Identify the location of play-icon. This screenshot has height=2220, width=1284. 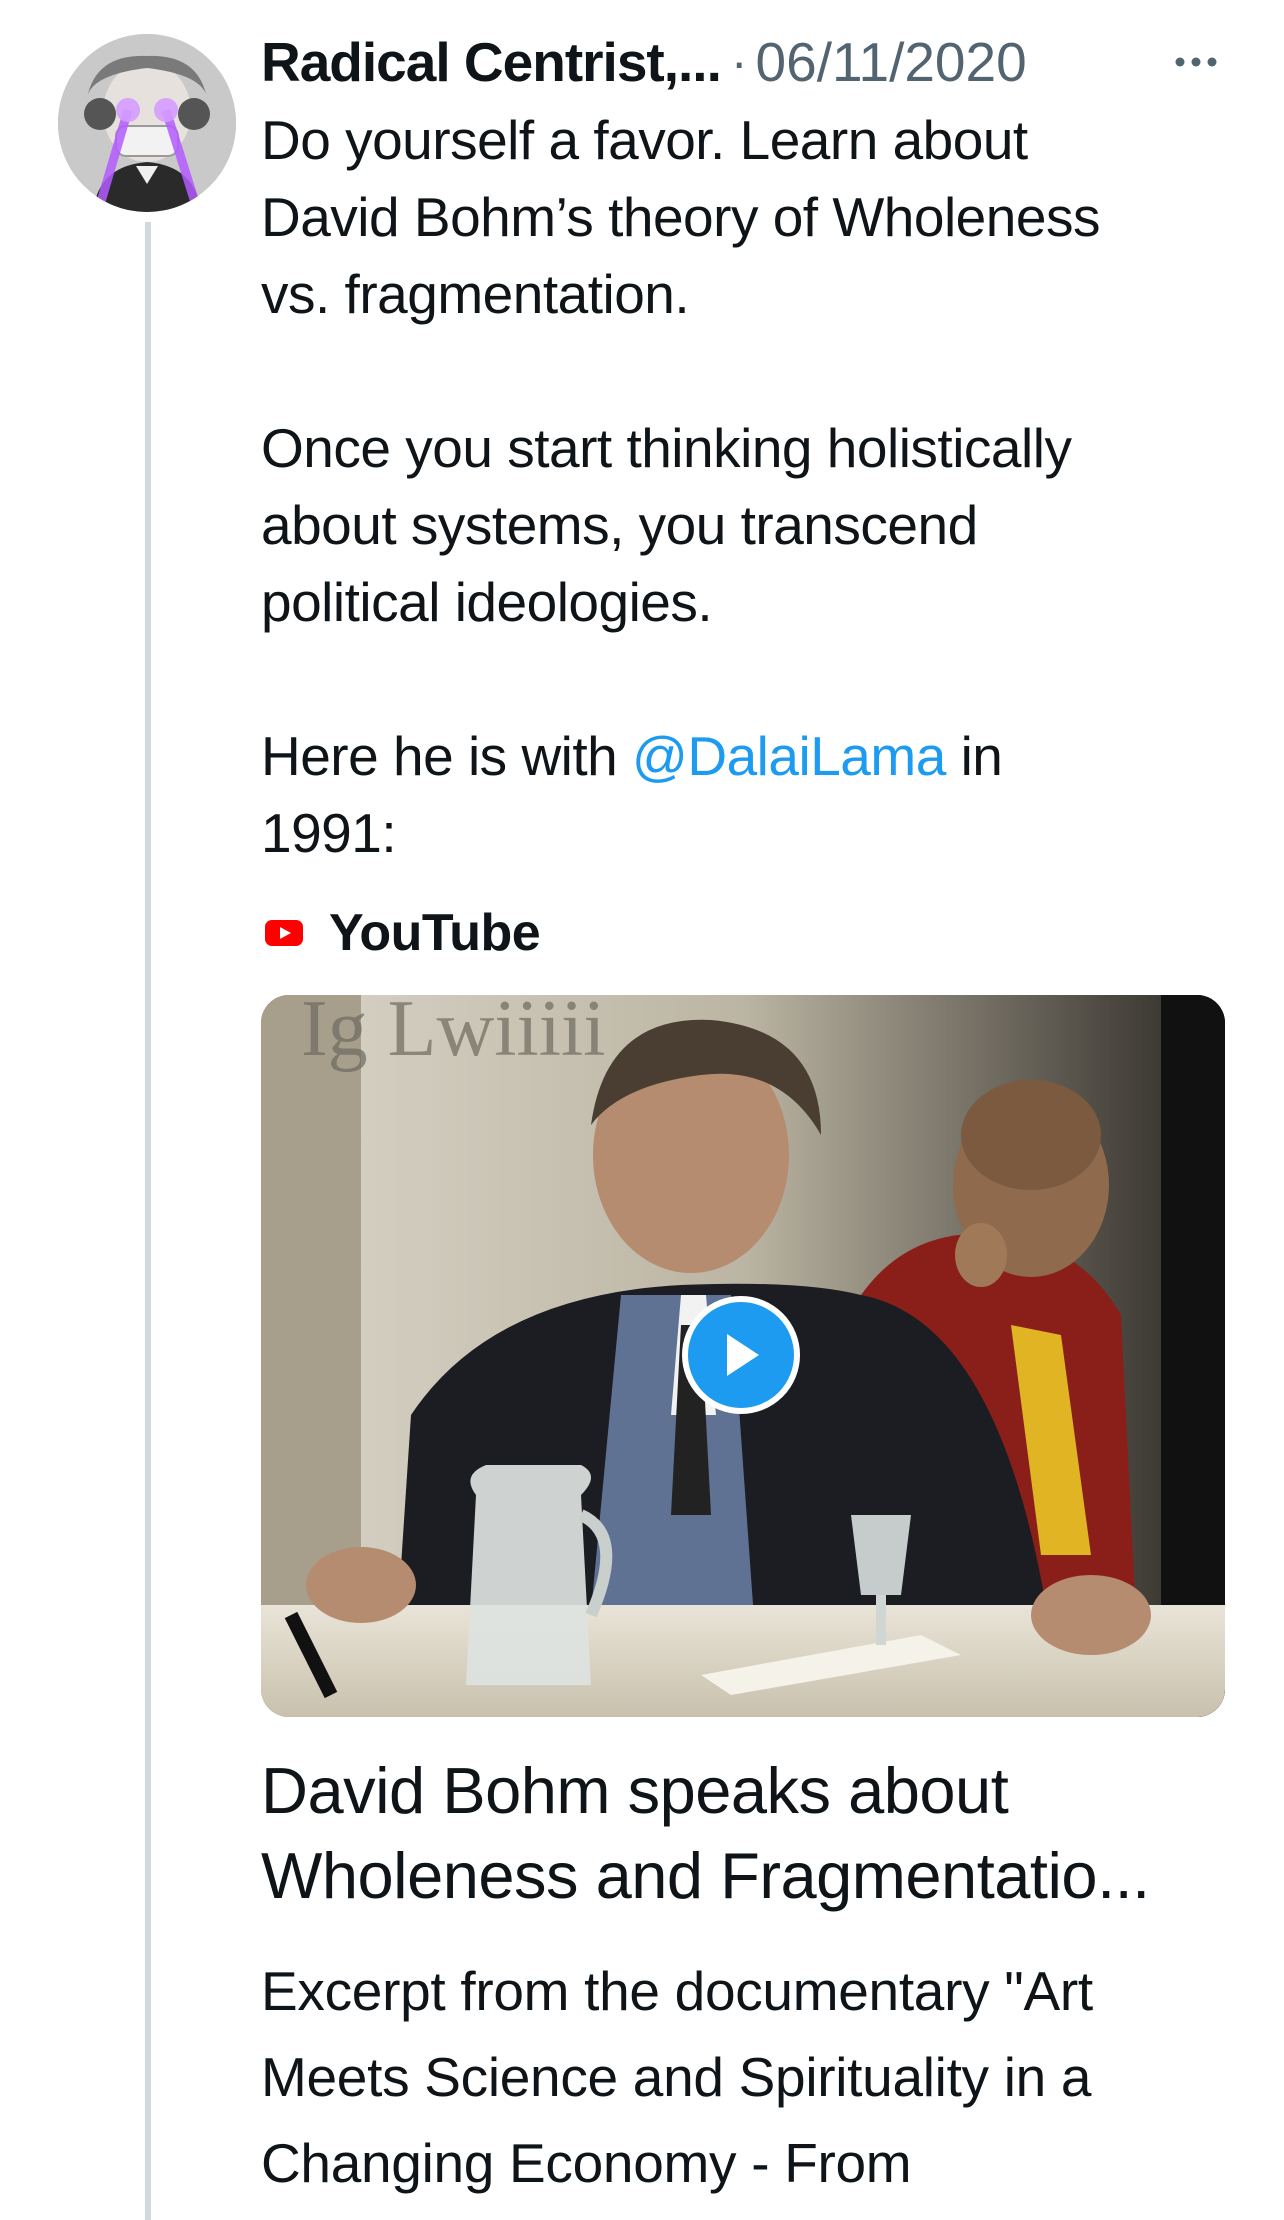
(743, 1355).